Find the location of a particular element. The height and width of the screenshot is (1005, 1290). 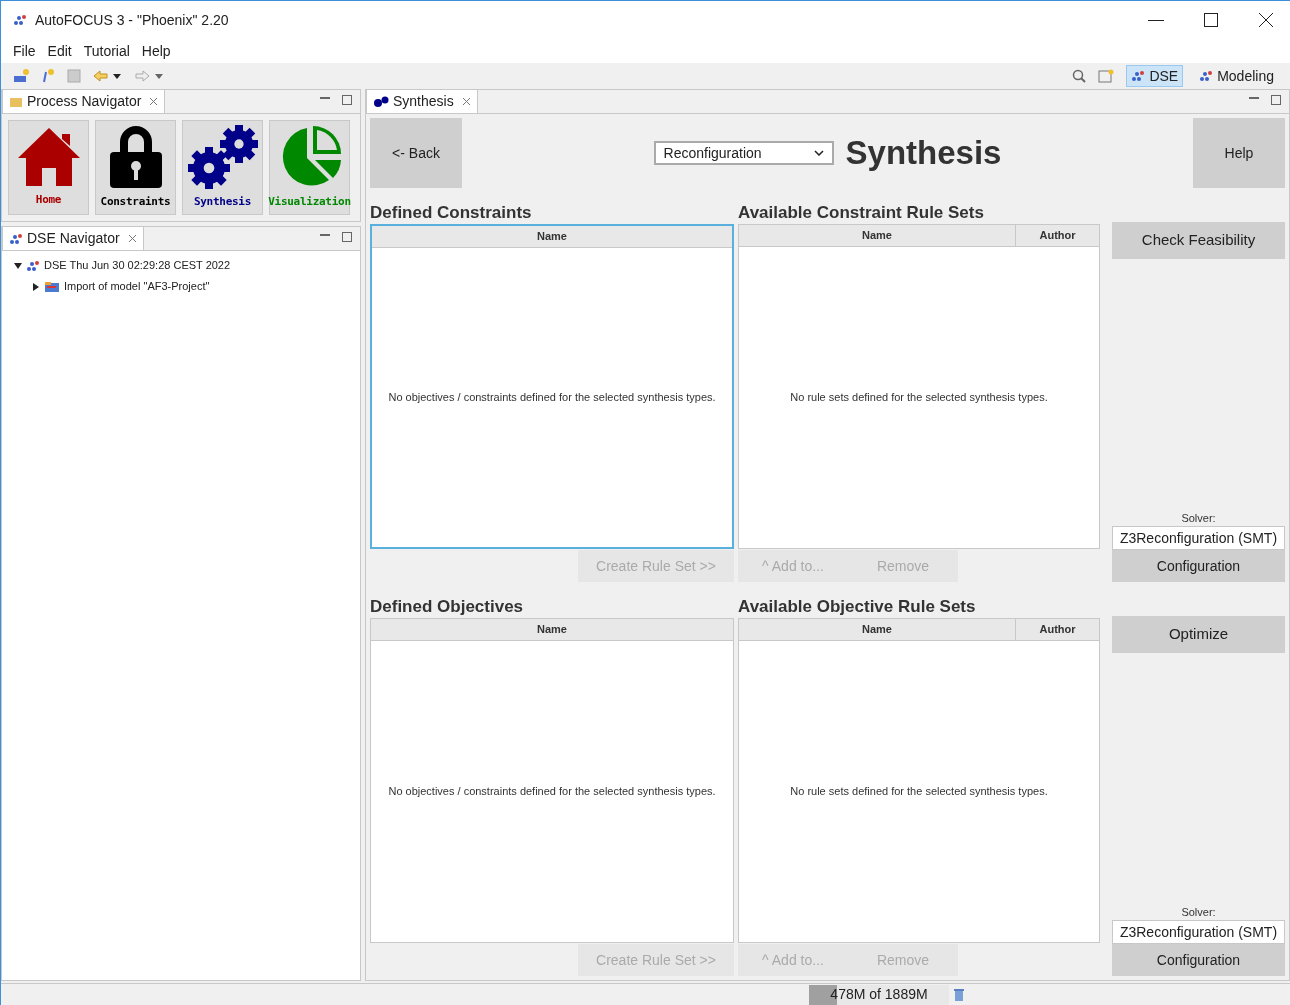

window-title: AutoFOCUS 3 - "Phoenix" 2.20 is located at coordinates (132, 20).